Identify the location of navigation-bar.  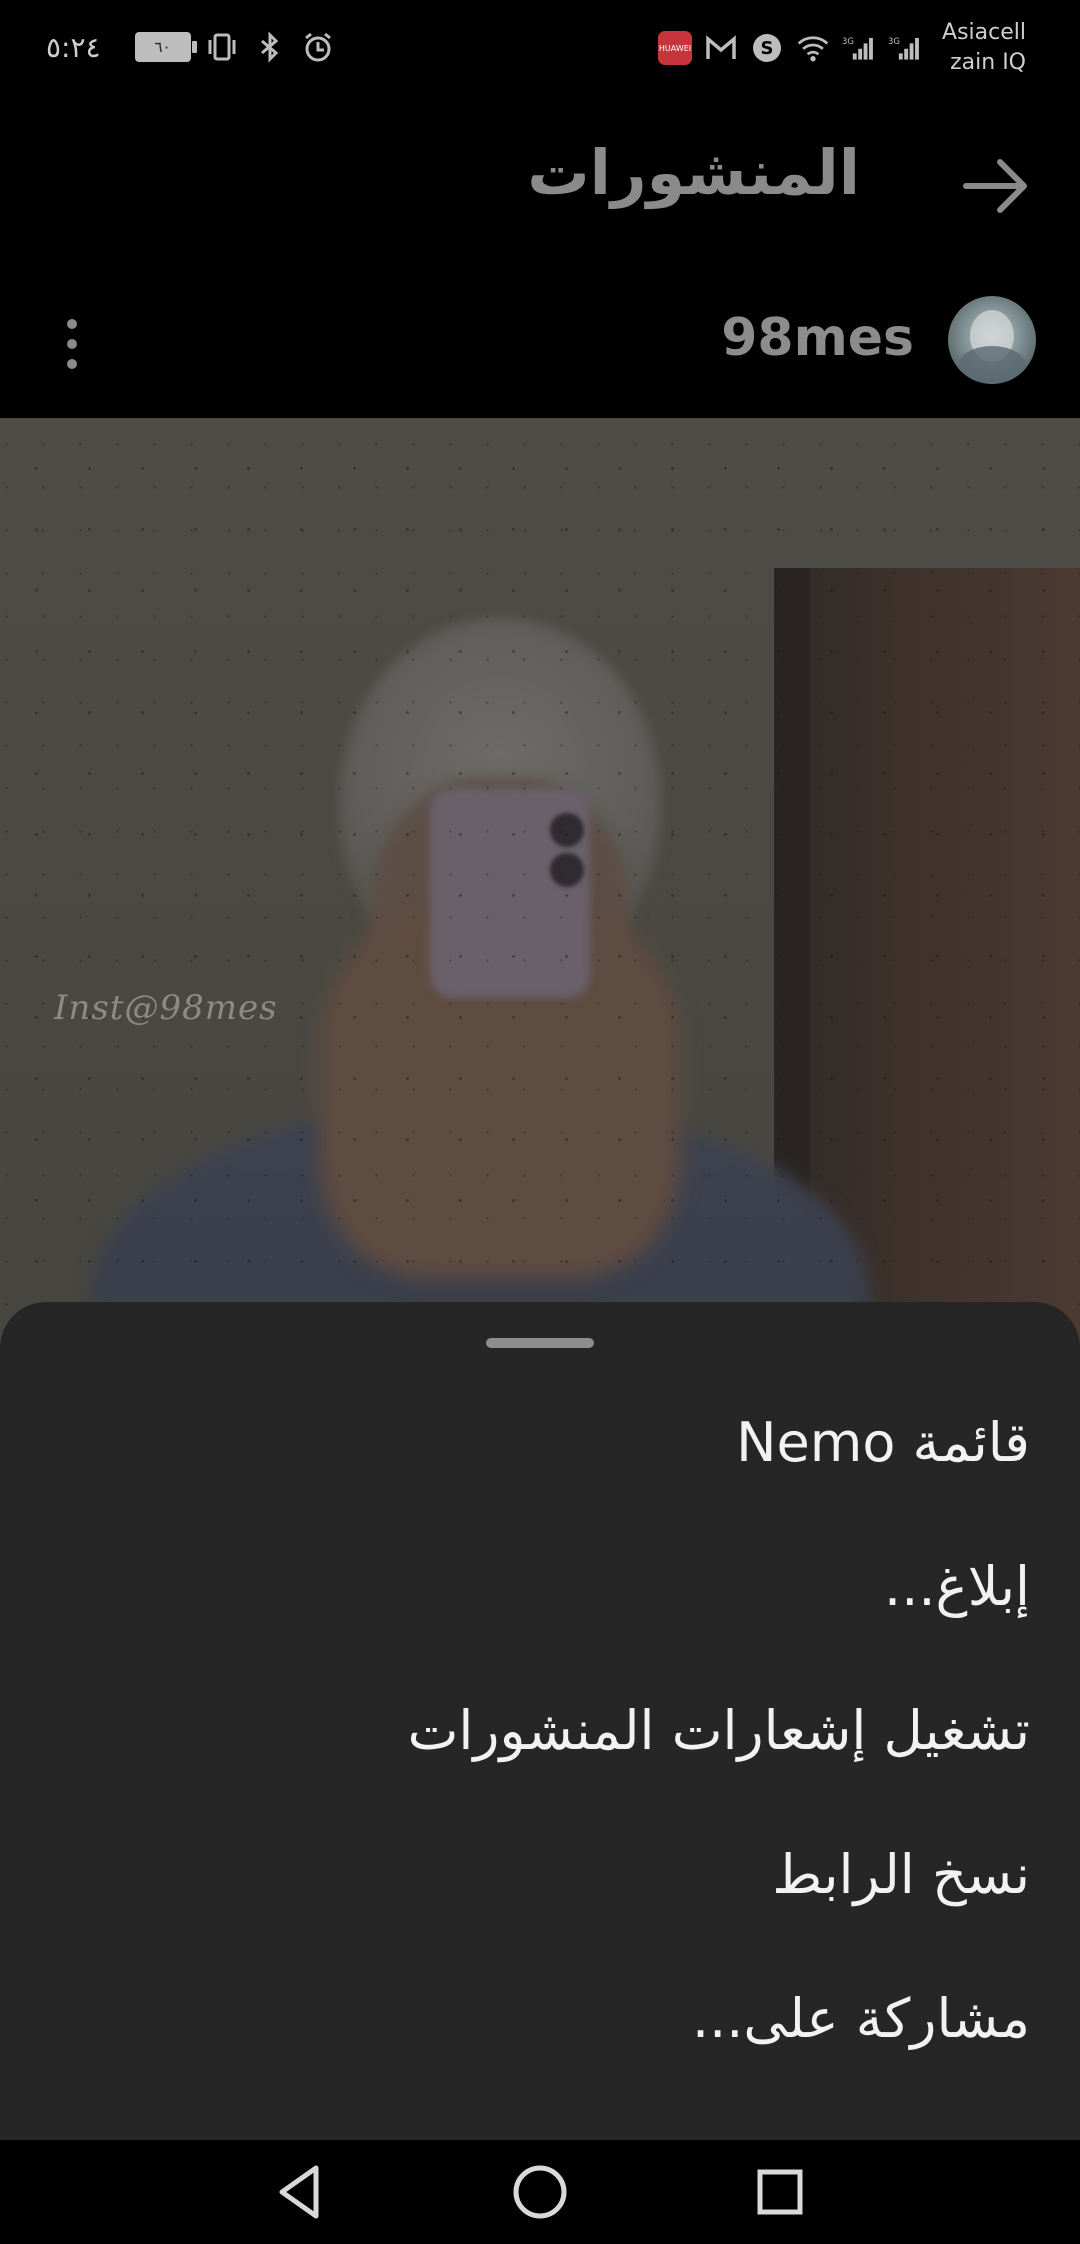
(540, 2192).